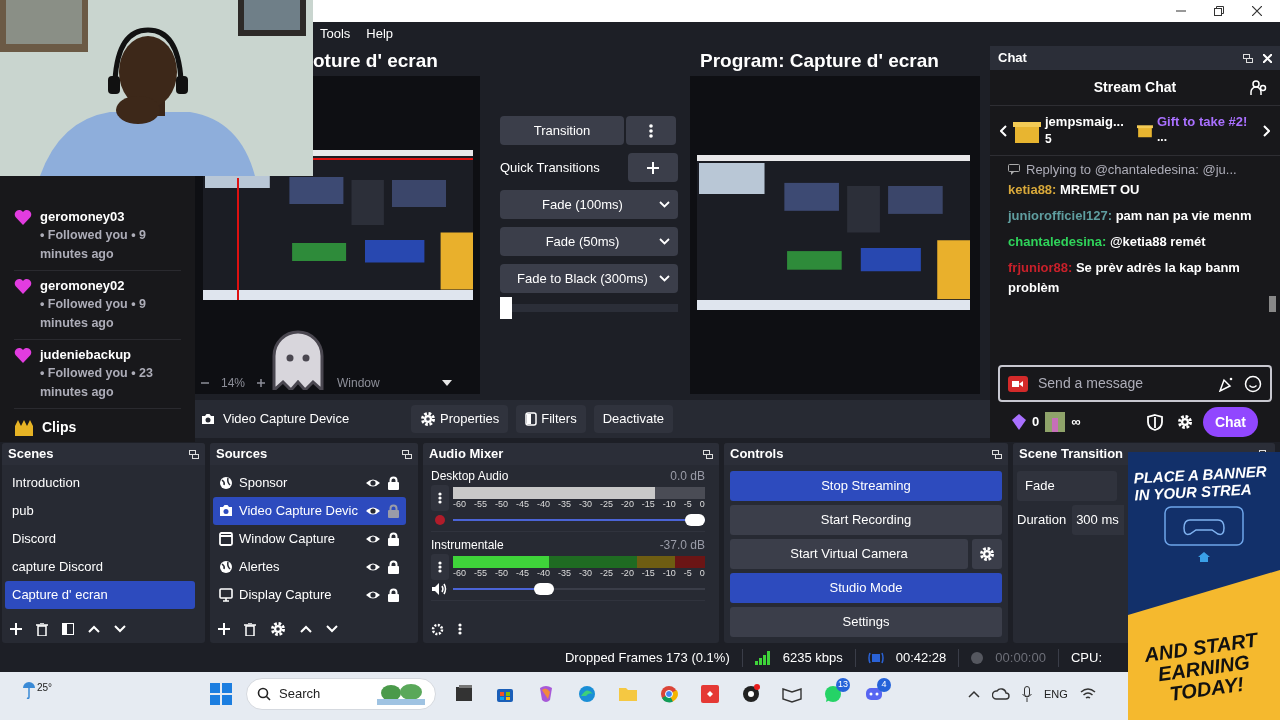  What do you see at coordinates (1056, 694) in the screenshot?
I see `language-indicator: ENG` at bounding box center [1056, 694].